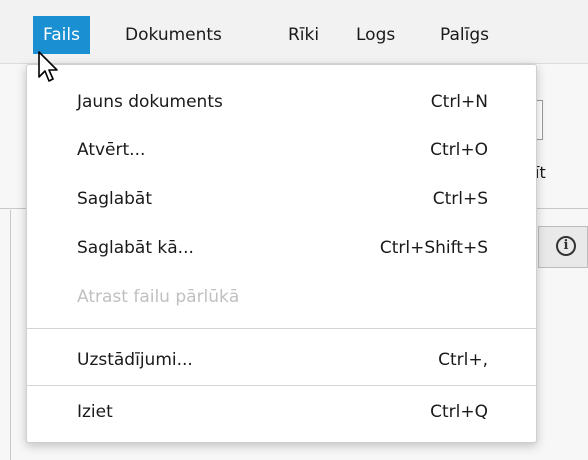  What do you see at coordinates (433, 248) in the screenshot?
I see `menu-item-shortcut: Ctrl+Shift+S` at bounding box center [433, 248].